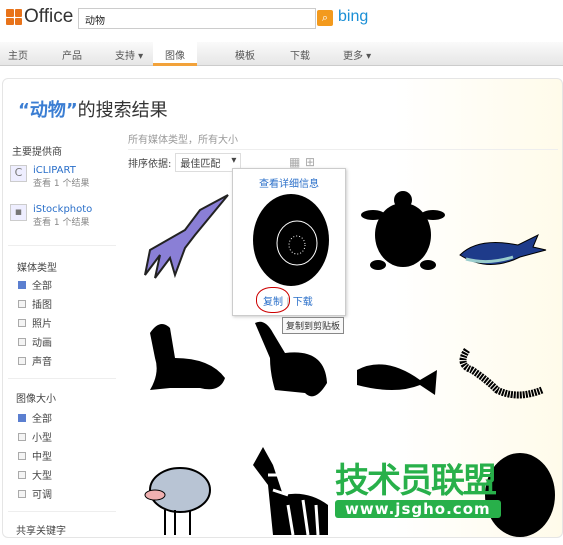 The height and width of the screenshot is (545, 563). What do you see at coordinates (72, 54) in the screenshot?
I see `nav-products: 产品` at bounding box center [72, 54].